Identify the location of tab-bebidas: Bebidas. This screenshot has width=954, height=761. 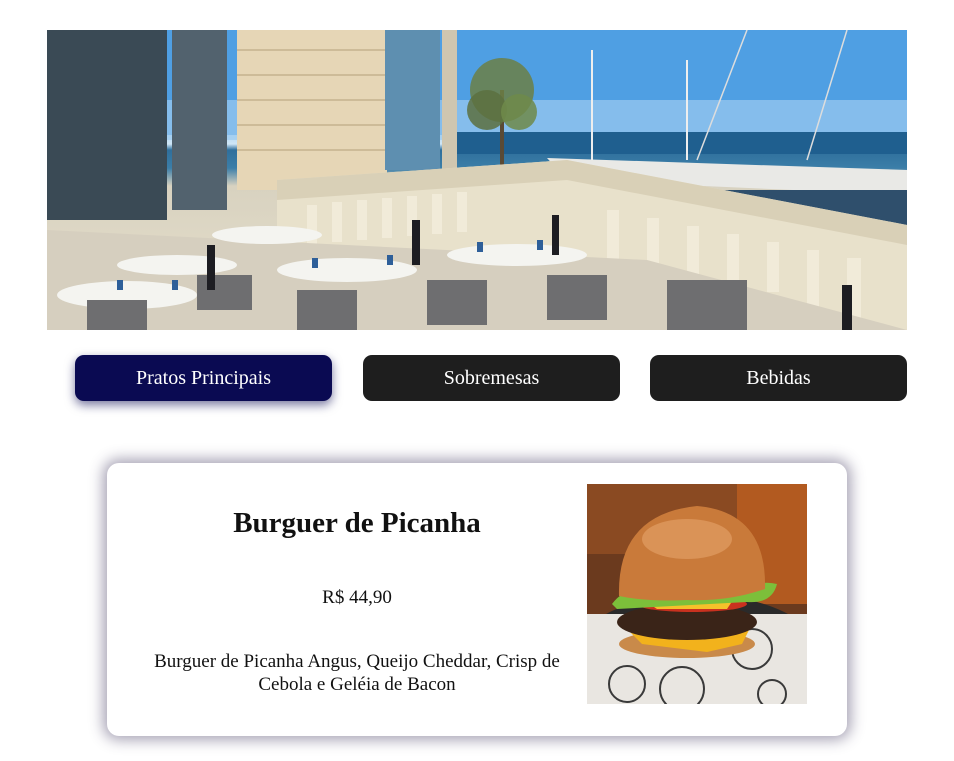
(778, 378).